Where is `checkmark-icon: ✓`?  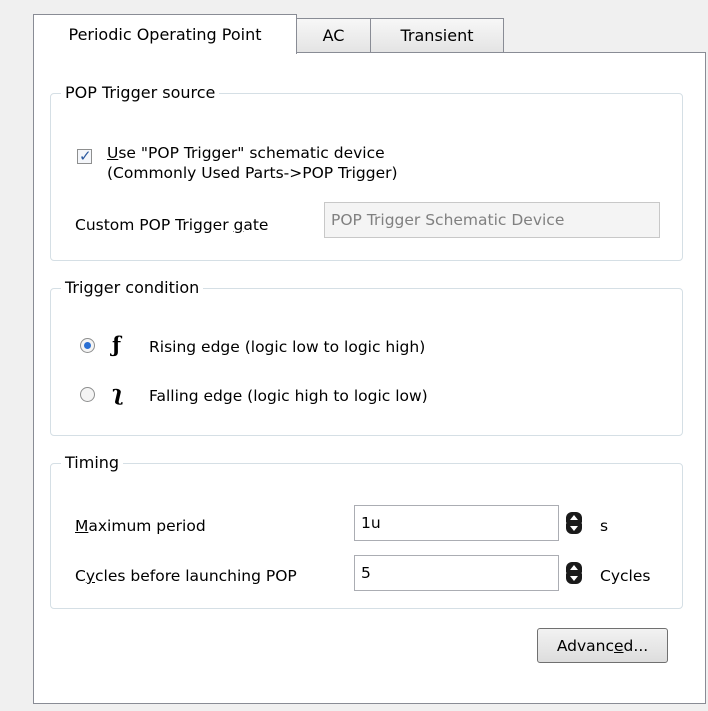 checkmark-icon: ✓ is located at coordinates (85, 156).